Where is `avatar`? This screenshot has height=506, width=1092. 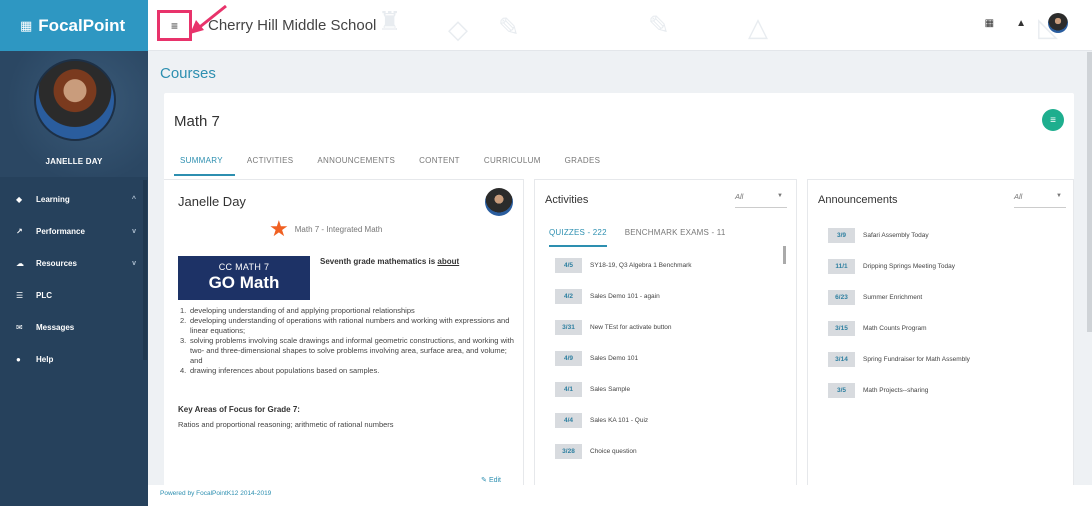
avatar is located at coordinates (75, 100).